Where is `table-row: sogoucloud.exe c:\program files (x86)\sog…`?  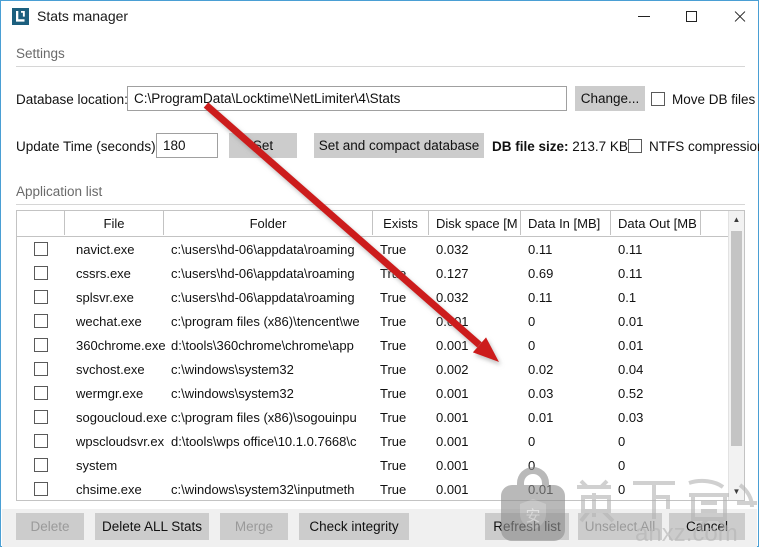 table-row: sogoucloud.exe c:\program files (x86)\sog… is located at coordinates (373, 417).